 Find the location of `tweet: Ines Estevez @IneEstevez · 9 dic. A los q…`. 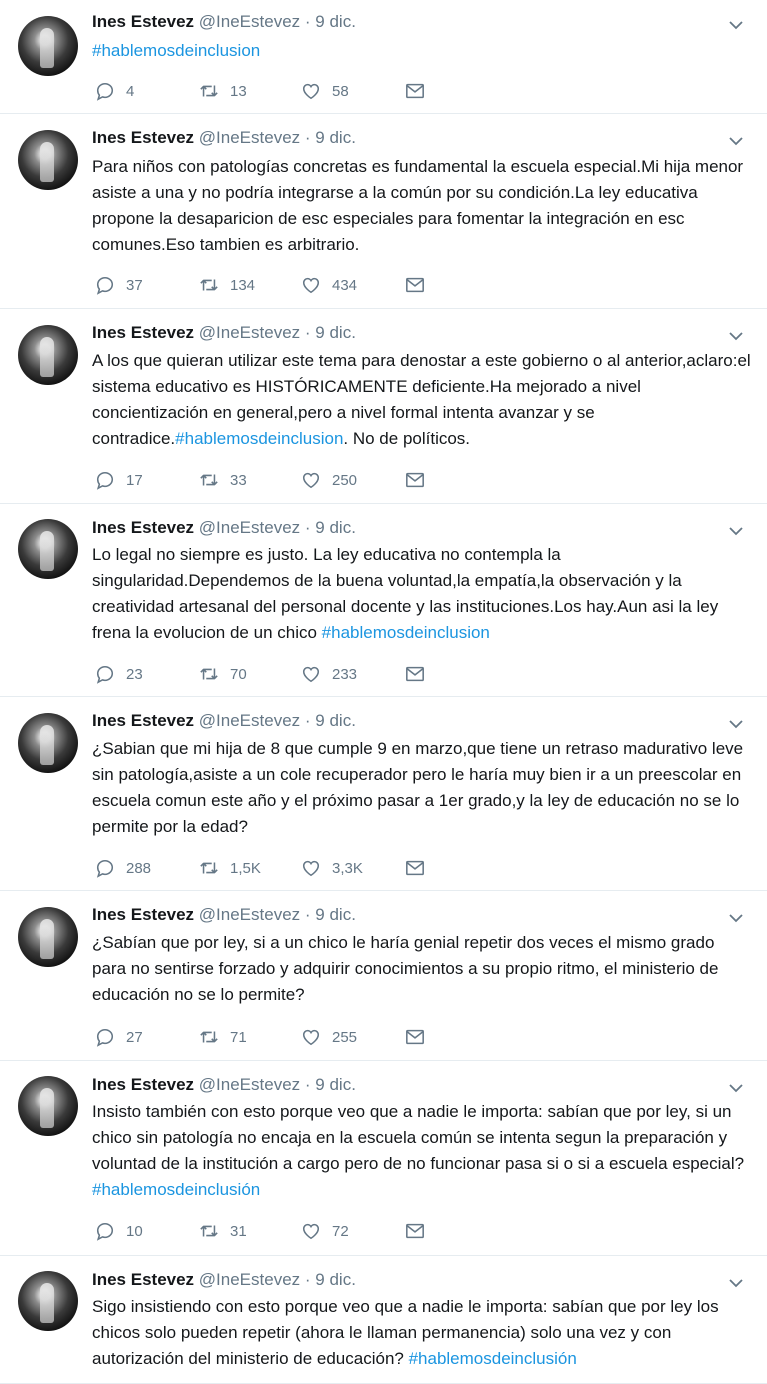

tweet: Ines Estevez @IneEstevez · 9 dic. A los q… is located at coordinates (383, 406).